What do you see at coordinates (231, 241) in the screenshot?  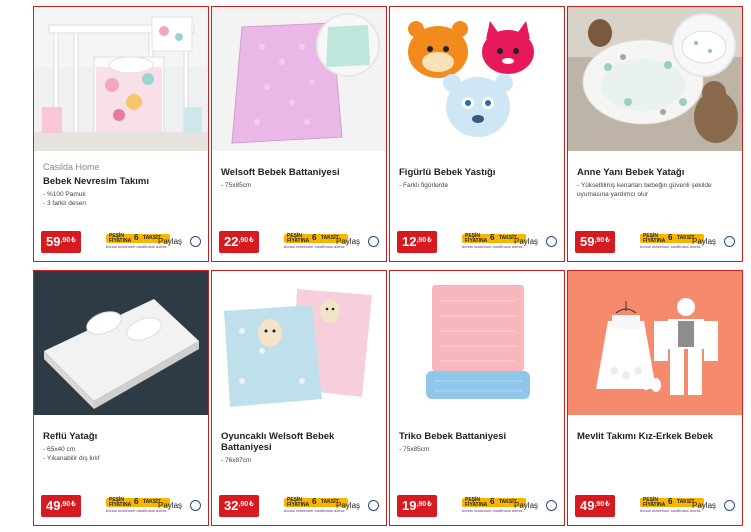 I see `price-integer: 22` at bounding box center [231, 241].